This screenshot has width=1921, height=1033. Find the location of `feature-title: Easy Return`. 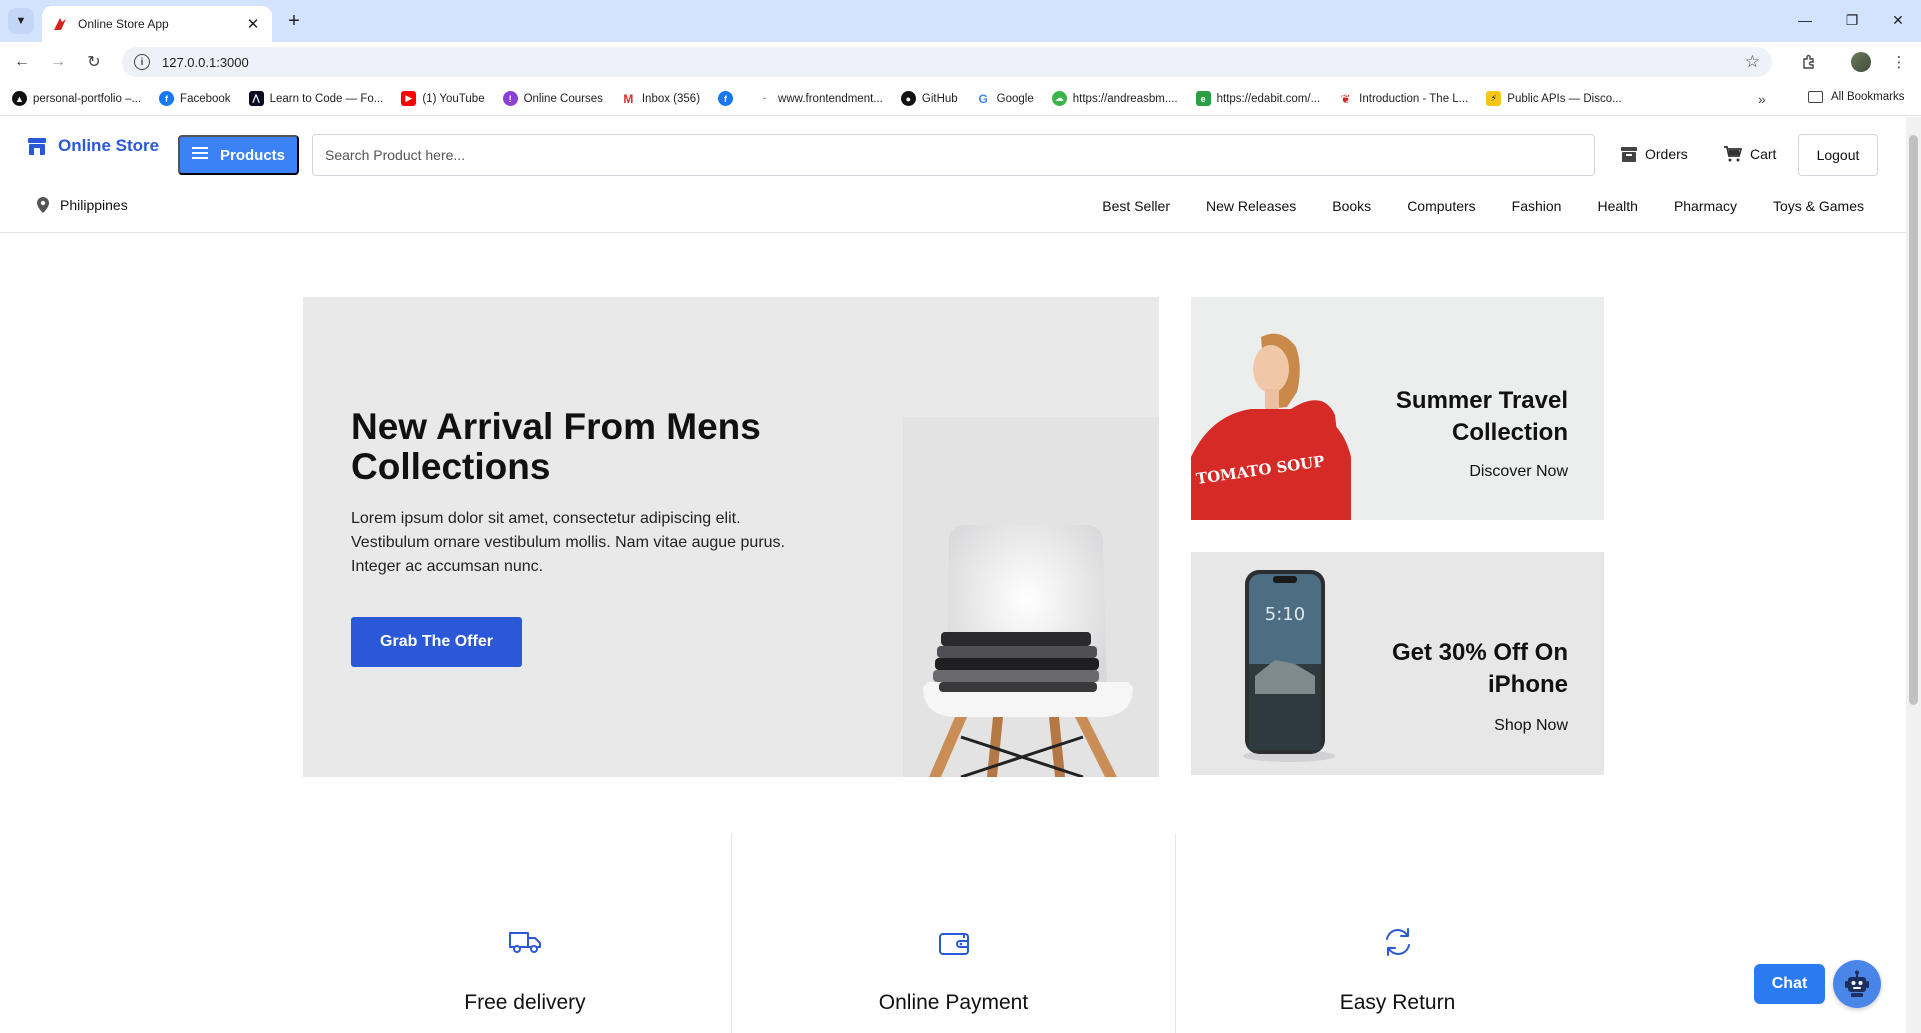

feature-title: Easy Return is located at coordinates (1397, 1002).